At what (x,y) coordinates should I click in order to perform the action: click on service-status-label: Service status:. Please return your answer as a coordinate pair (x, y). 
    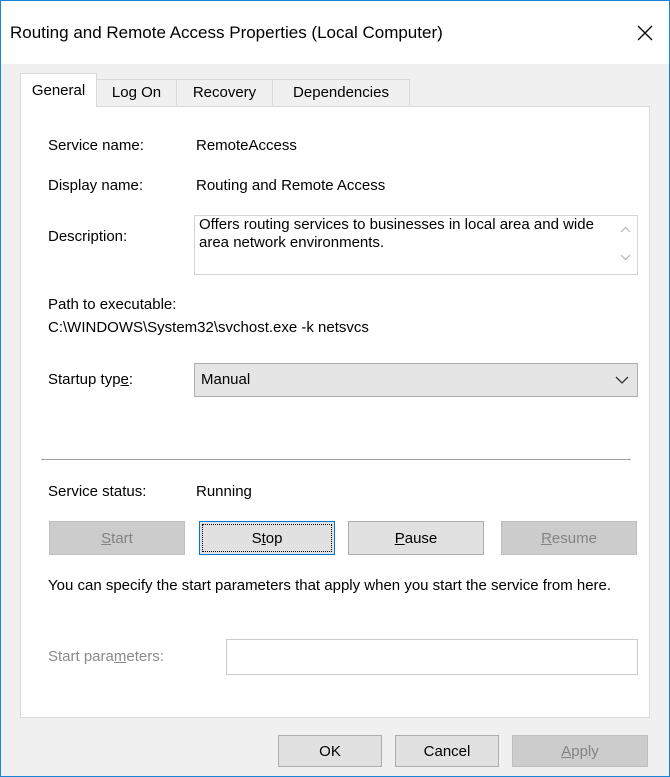
    Looking at the image, I should click on (97, 491).